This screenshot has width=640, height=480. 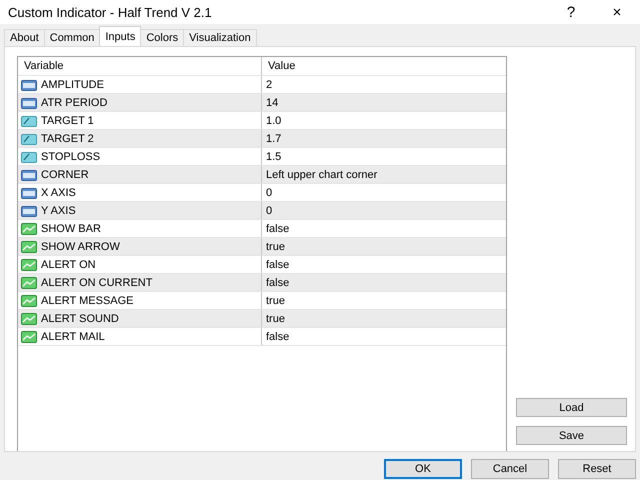 What do you see at coordinates (274, 138) in the screenshot?
I see `variable-value: 1.7` at bounding box center [274, 138].